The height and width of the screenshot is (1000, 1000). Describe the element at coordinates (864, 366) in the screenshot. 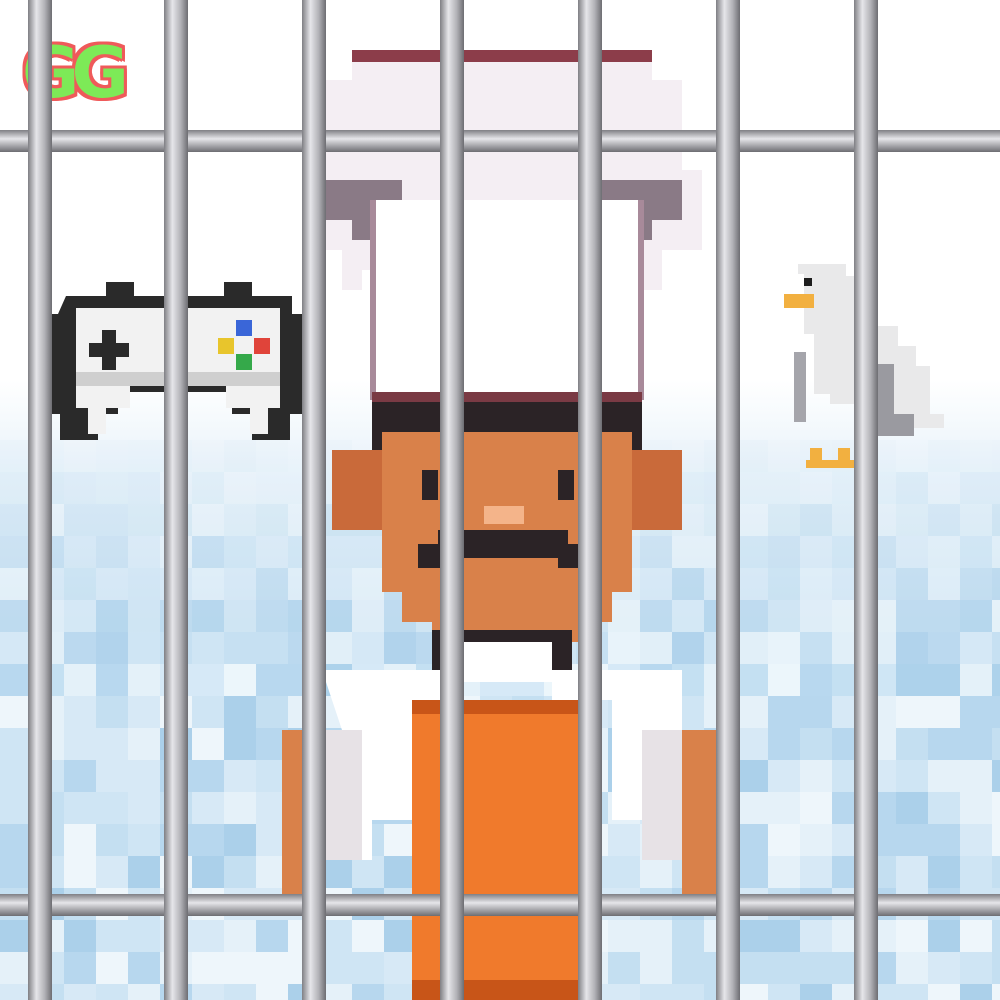

I see `seagull-icon` at that location.